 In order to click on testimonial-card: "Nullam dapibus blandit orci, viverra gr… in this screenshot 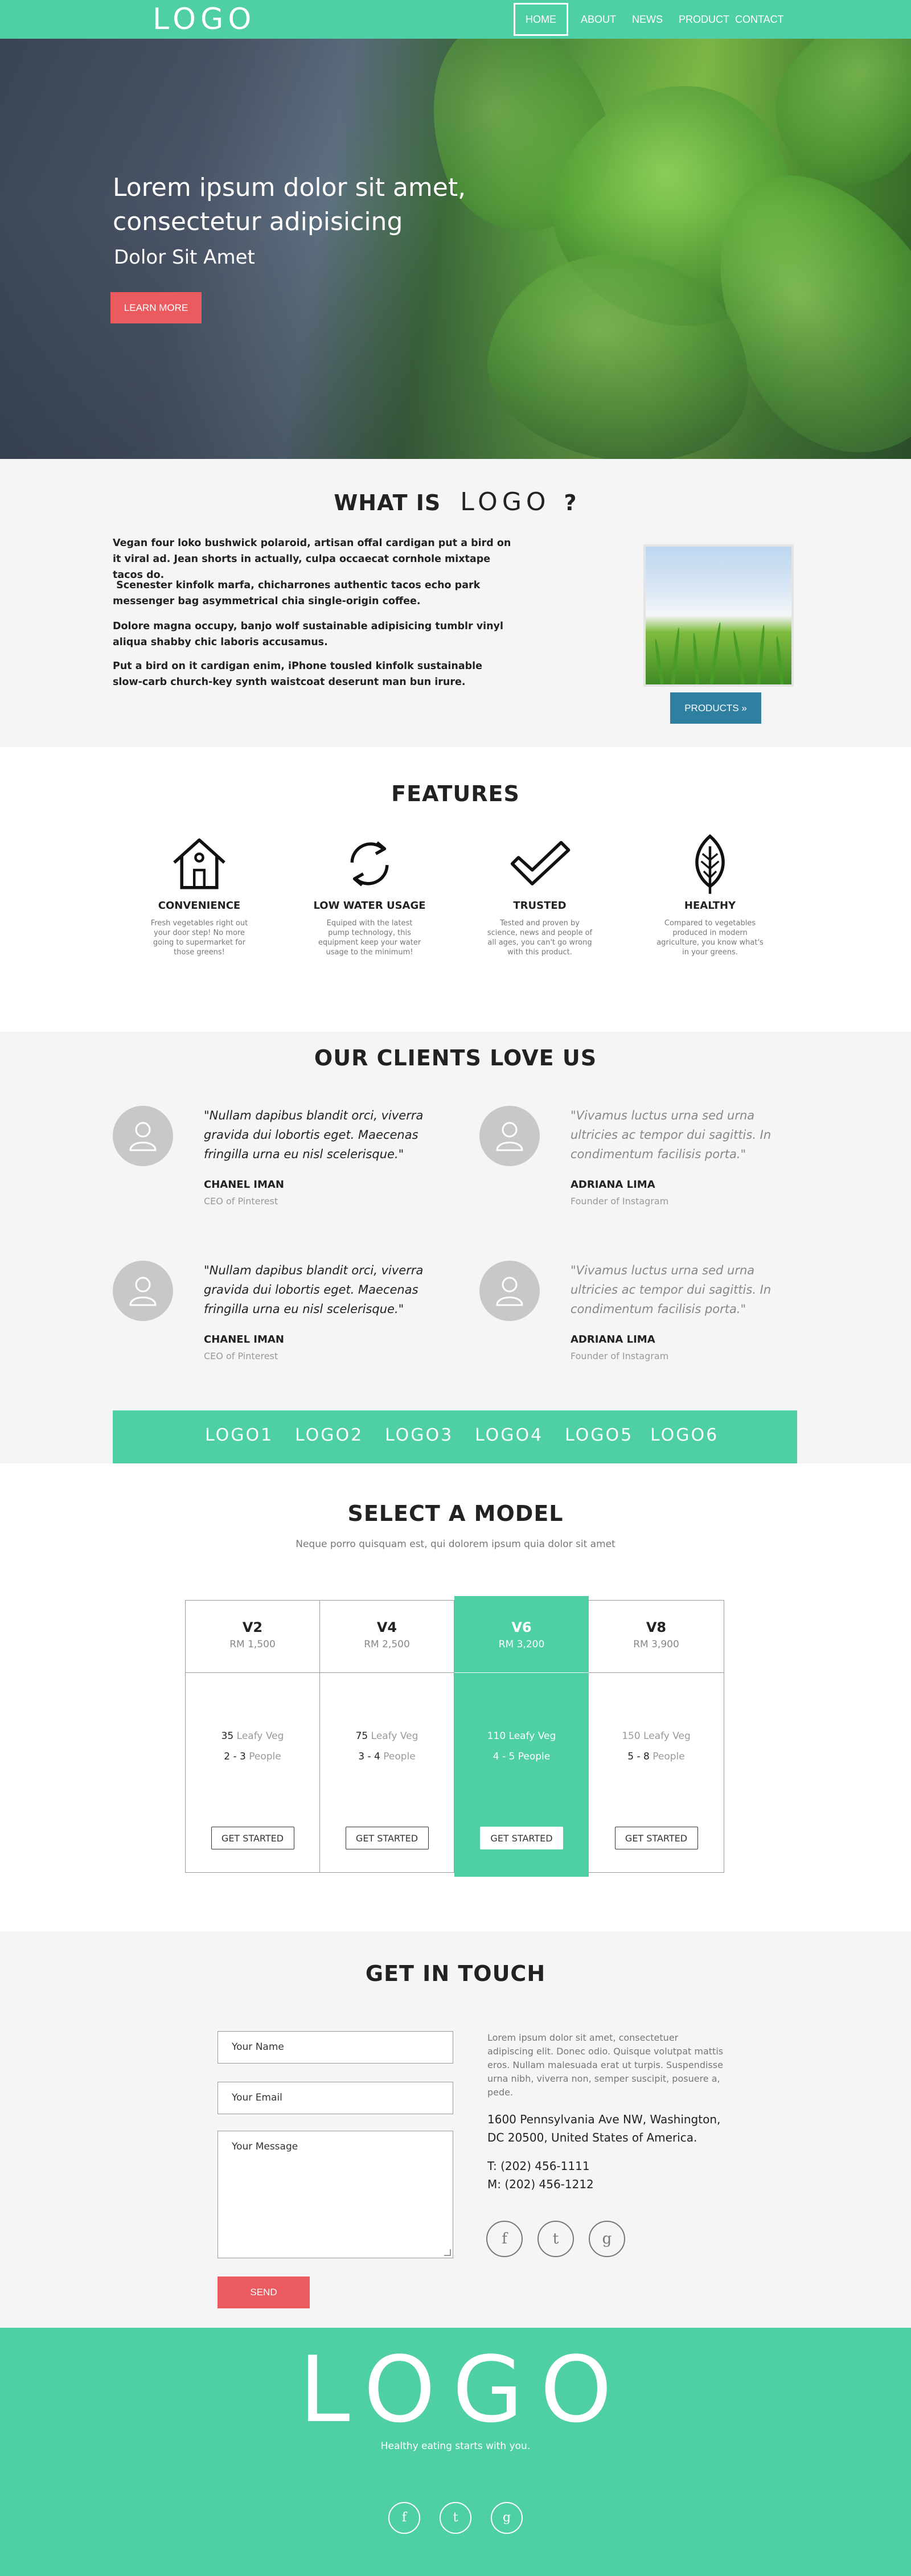, I will do `click(272, 1168)`.